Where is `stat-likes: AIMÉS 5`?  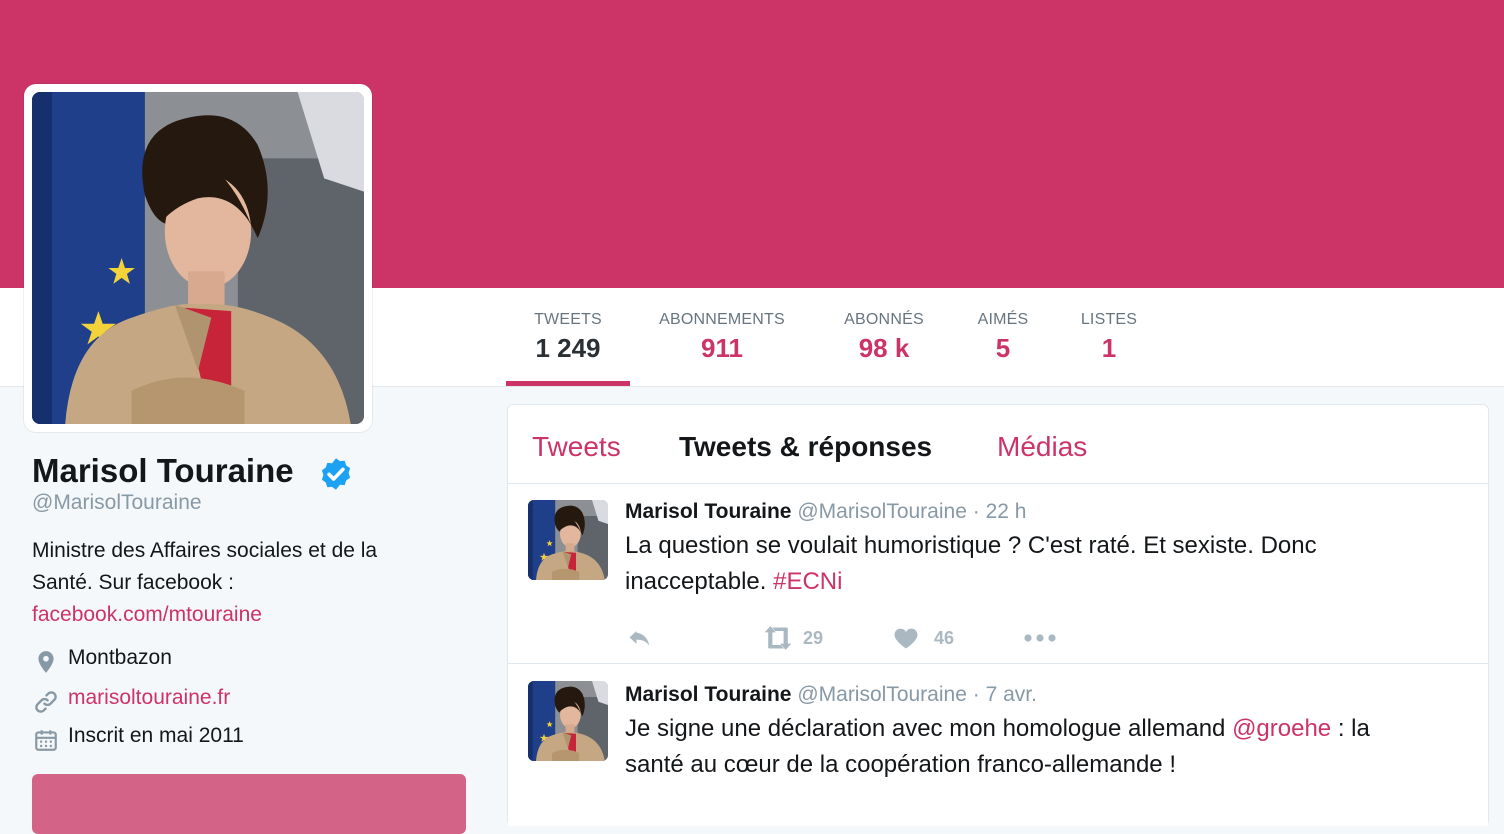
stat-likes: AIMÉS 5 is located at coordinates (1003, 337).